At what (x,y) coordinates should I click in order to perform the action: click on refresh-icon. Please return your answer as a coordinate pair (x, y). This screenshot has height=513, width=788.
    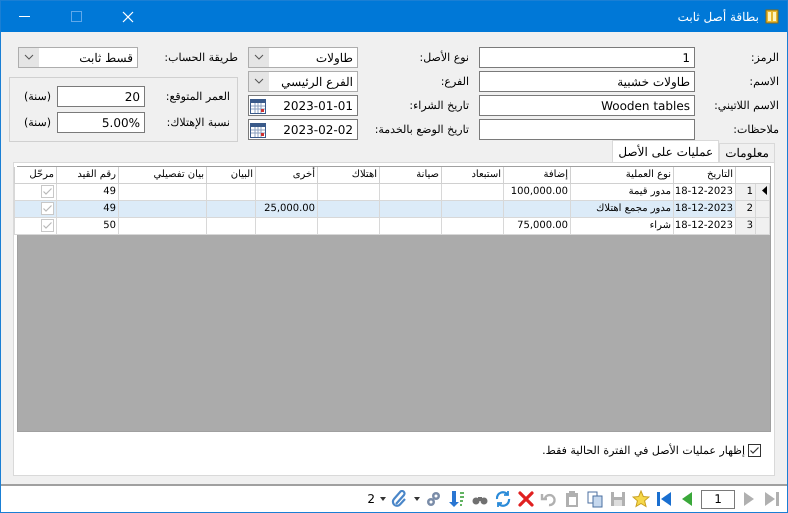
    Looking at the image, I should click on (503, 499).